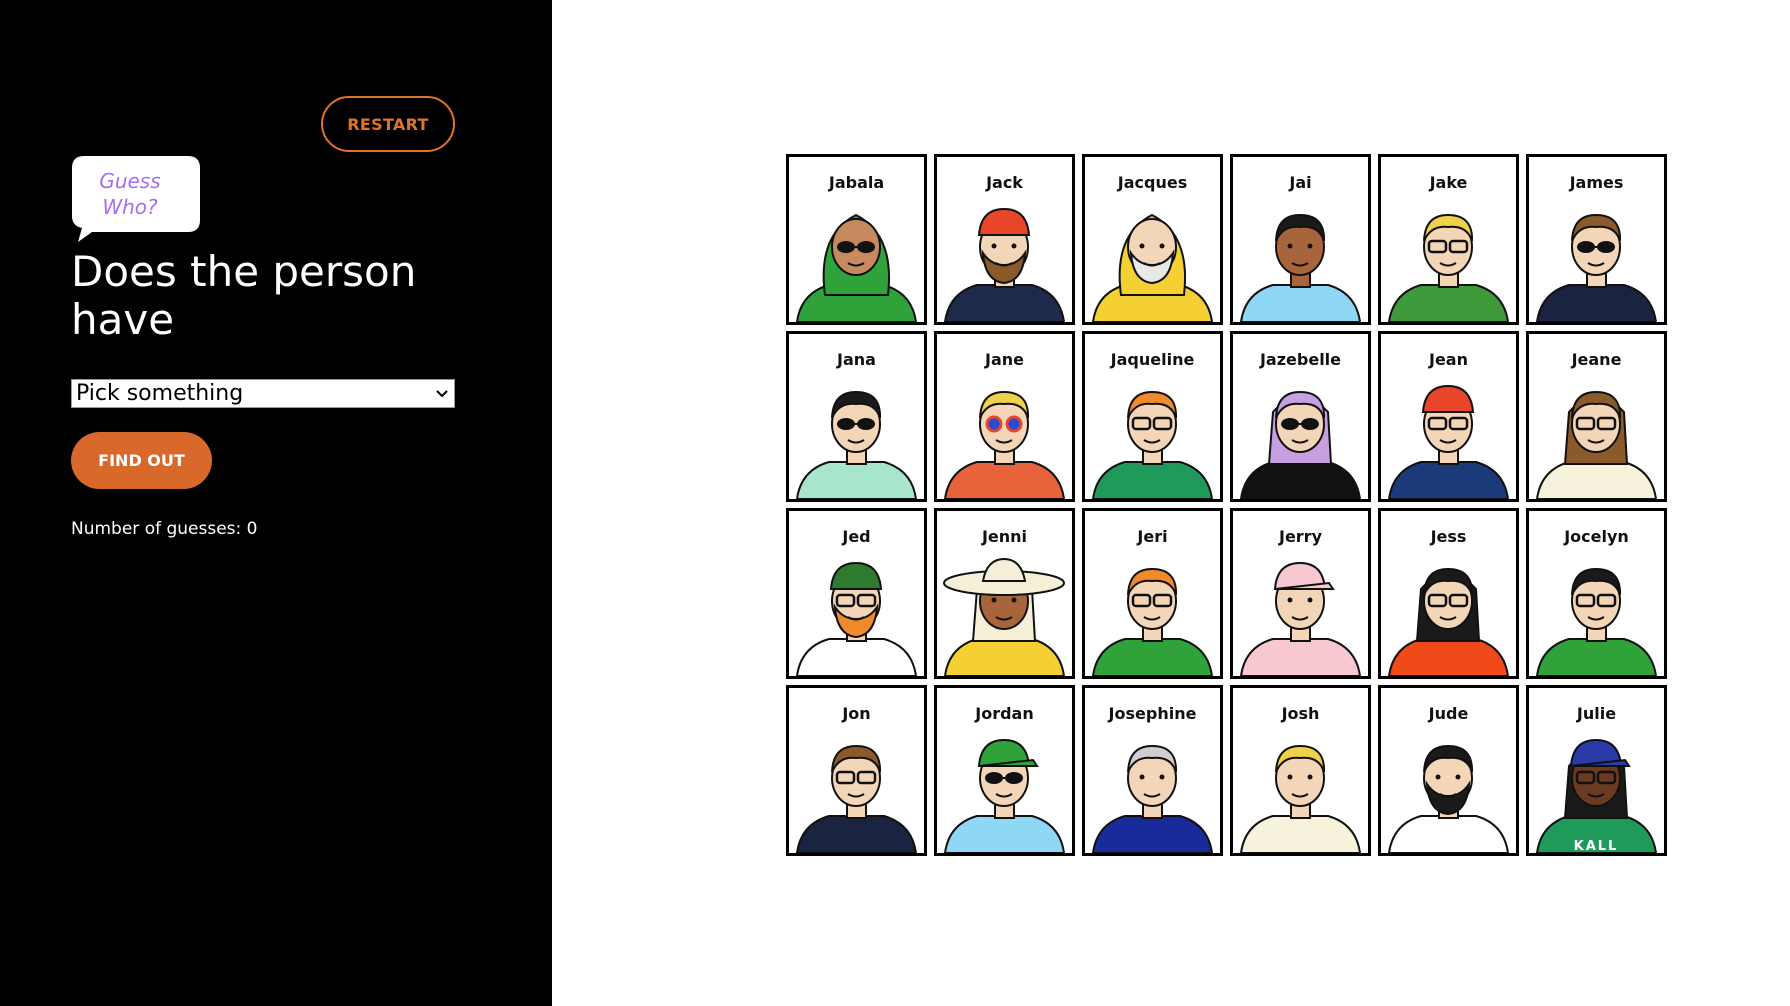 This screenshot has height=1006, width=1790. What do you see at coordinates (1596, 795) in the screenshot?
I see `character-portrait: KALL` at bounding box center [1596, 795].